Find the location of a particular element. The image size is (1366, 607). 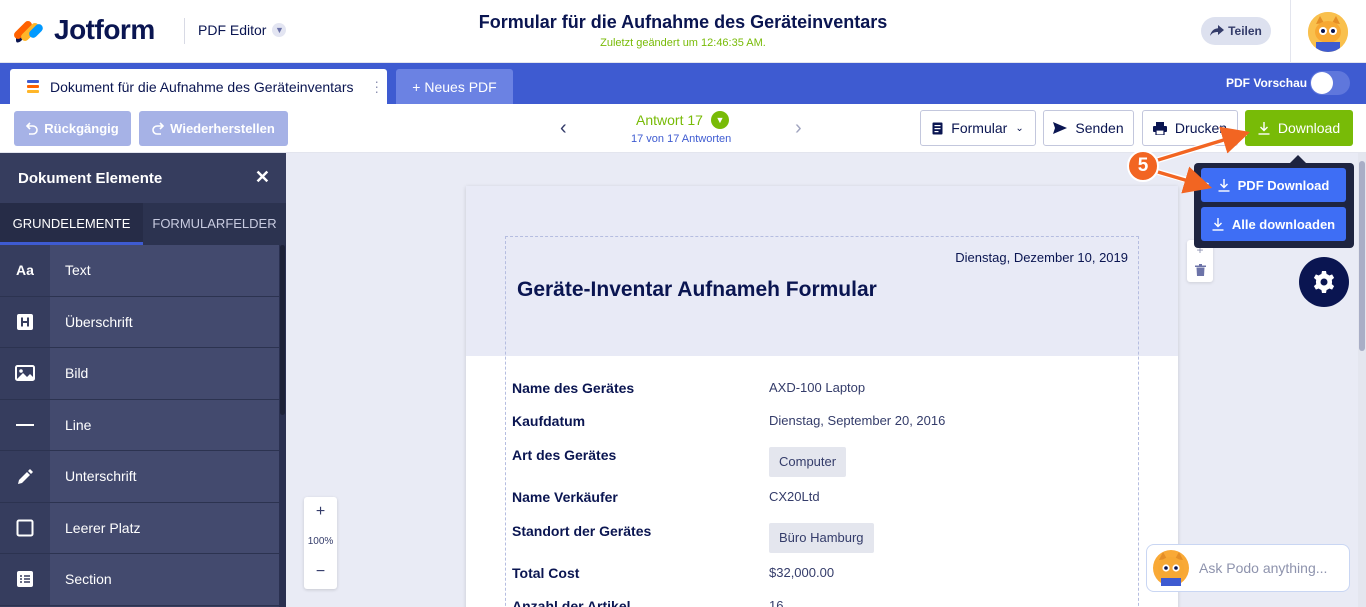

sidebar-scrollbar is located at coordinates (282, 426).